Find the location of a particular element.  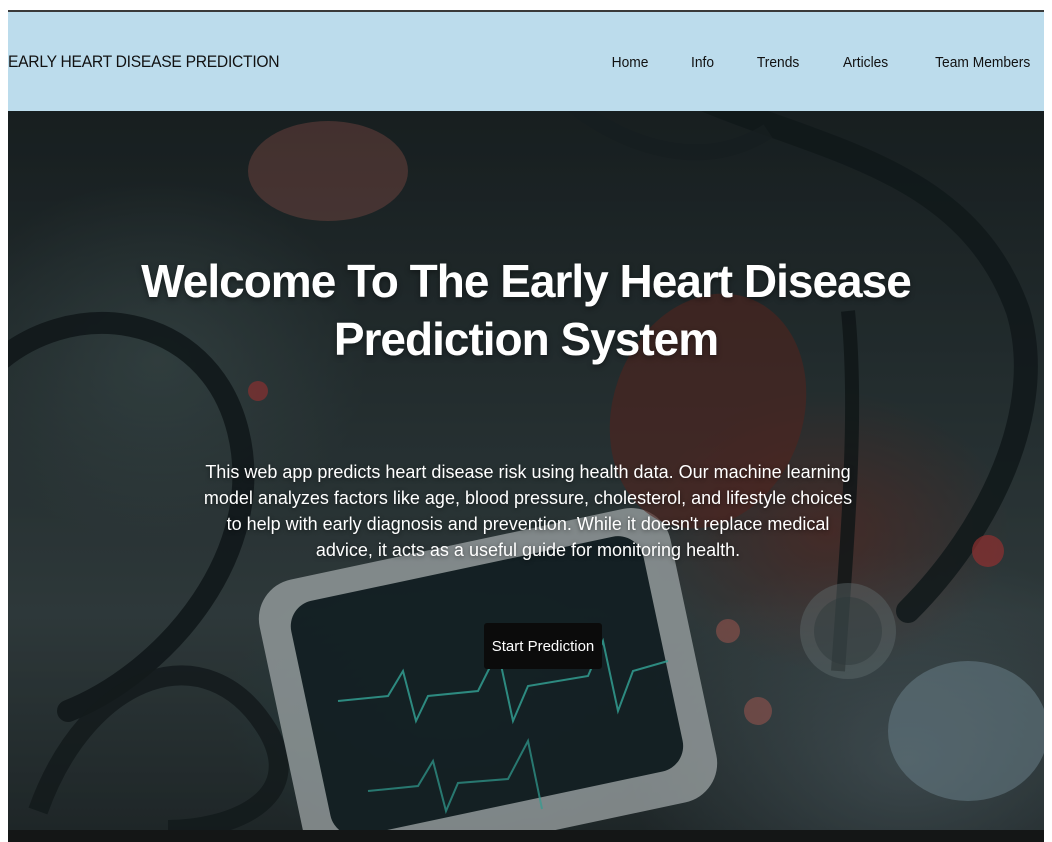

nav-link-team-members: Team Members is located at coordinates (982, 62).